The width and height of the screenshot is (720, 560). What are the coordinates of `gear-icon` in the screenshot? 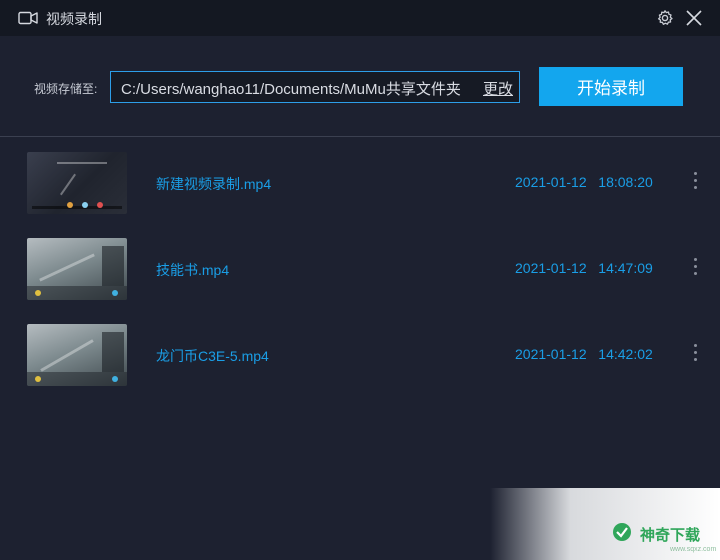 It's located at (665, 18).